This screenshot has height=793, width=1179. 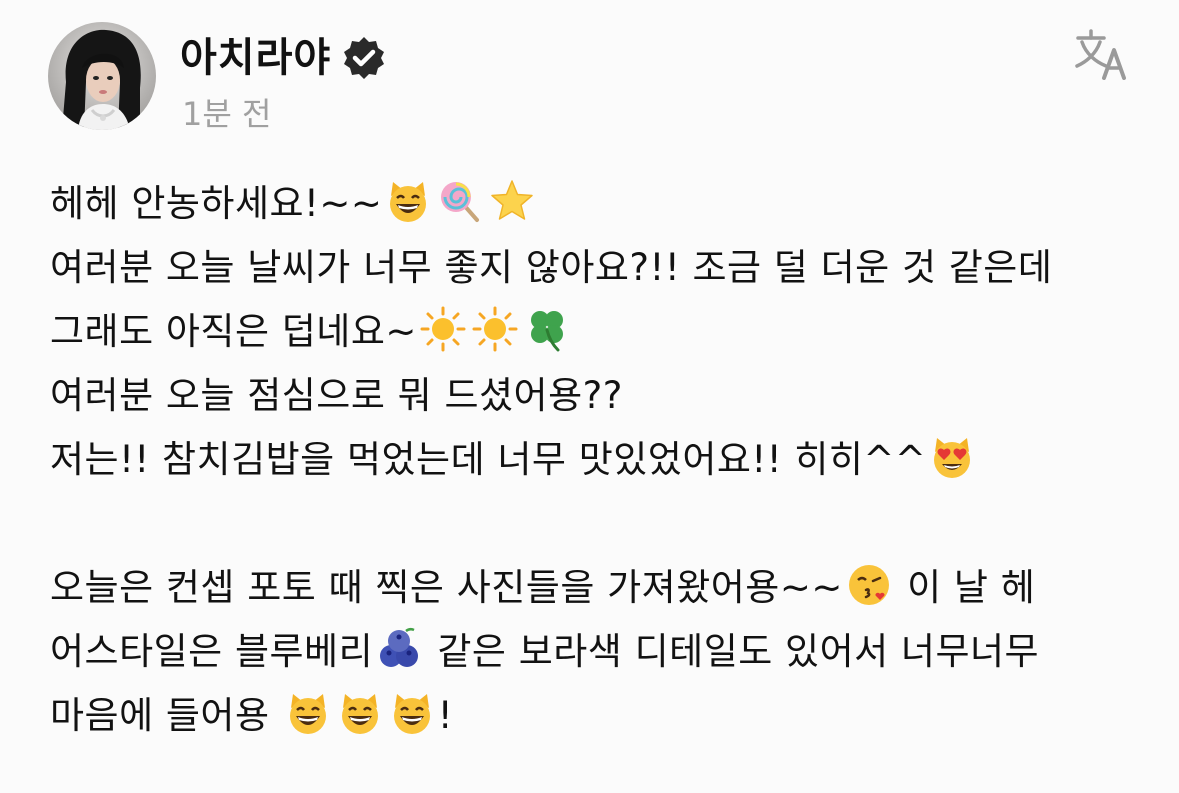 I want to click on translate-button, so click(x=1102, y=54).